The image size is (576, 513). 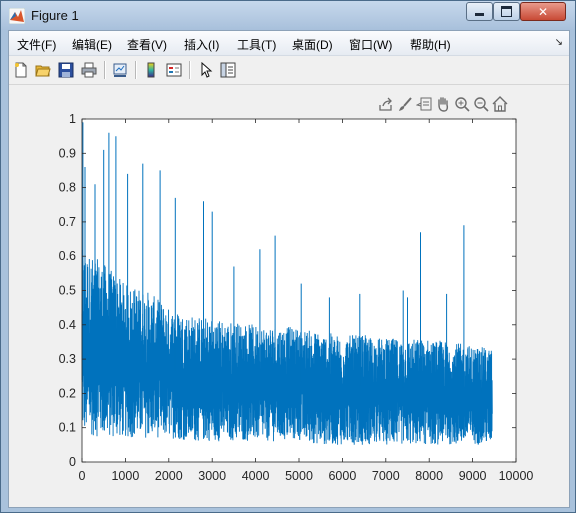 I want to click on new-figure-icon, so click(x=21, y=70).